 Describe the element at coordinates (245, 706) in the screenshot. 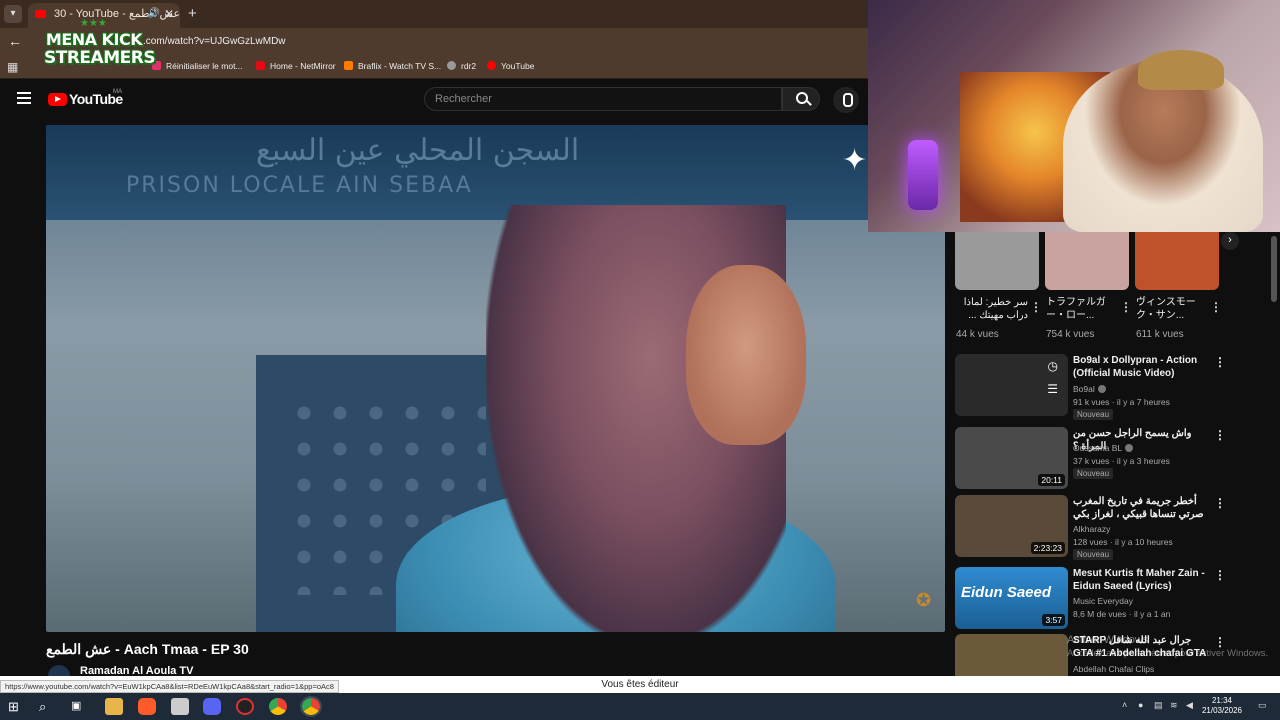

I see `recorder-icon` at that location.